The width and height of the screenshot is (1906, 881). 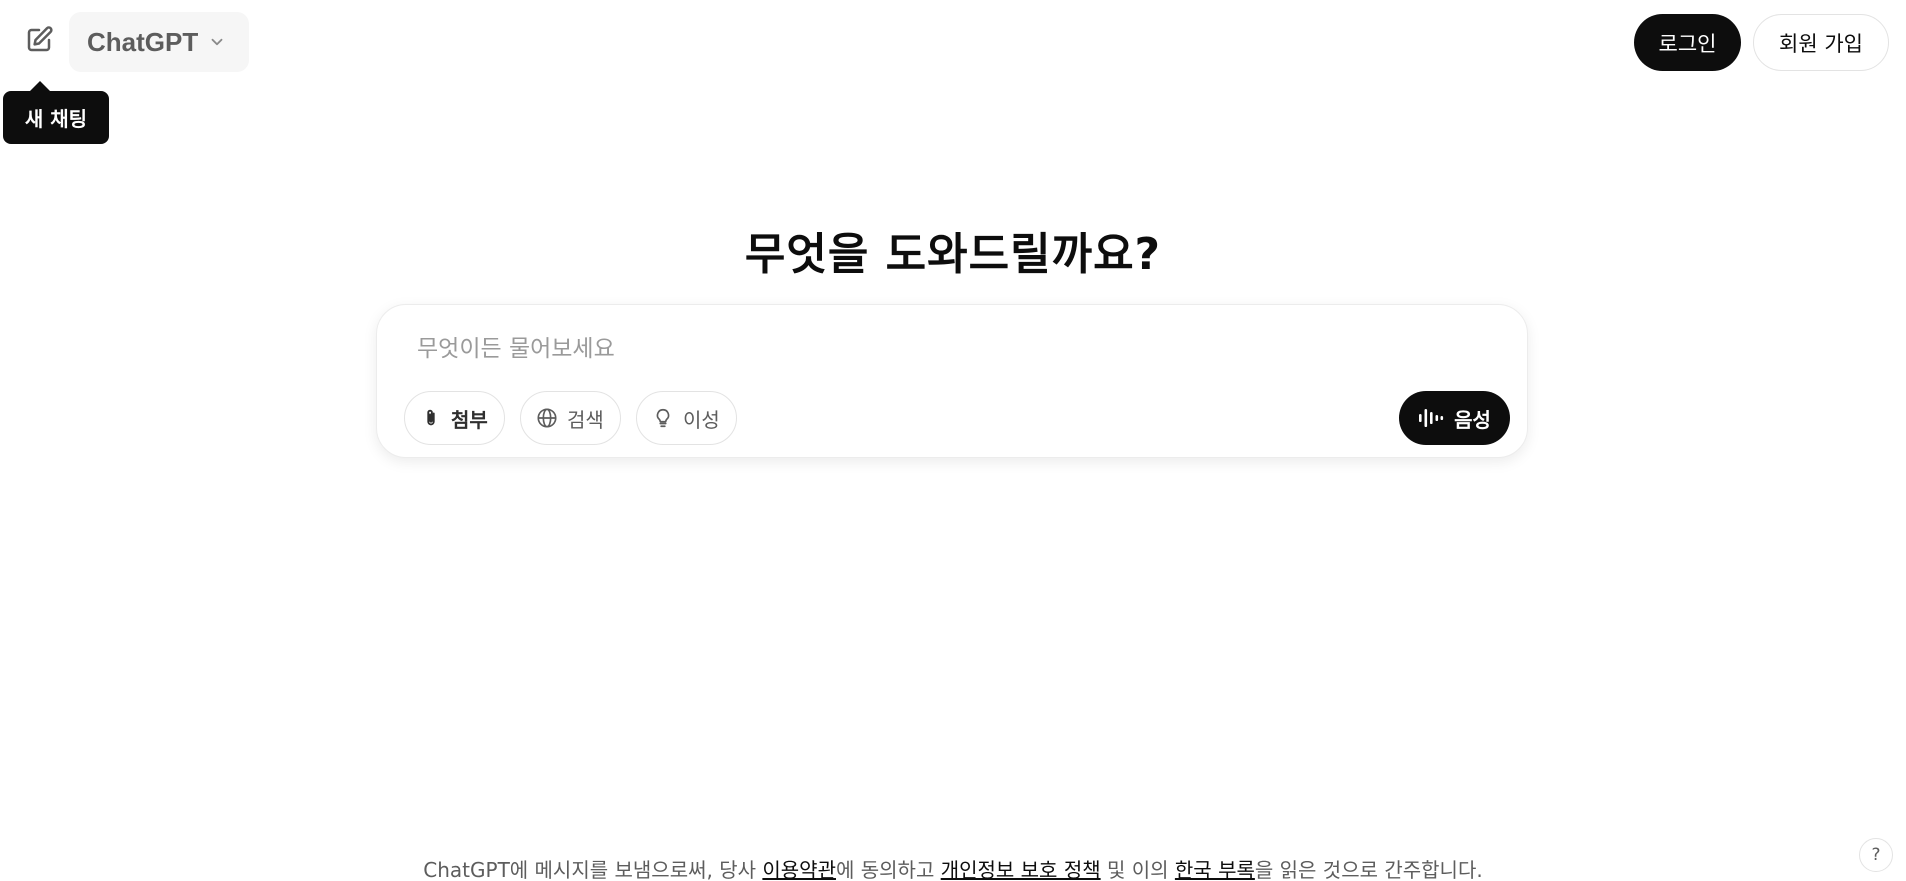 I want to click on voice-label: 음성, so click(x=1472, y=419).